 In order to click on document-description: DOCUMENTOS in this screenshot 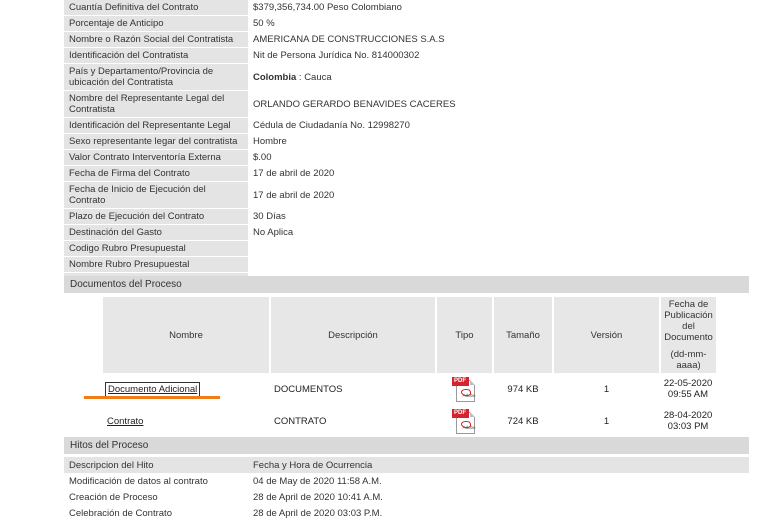, I will do `click(308, 389)`.